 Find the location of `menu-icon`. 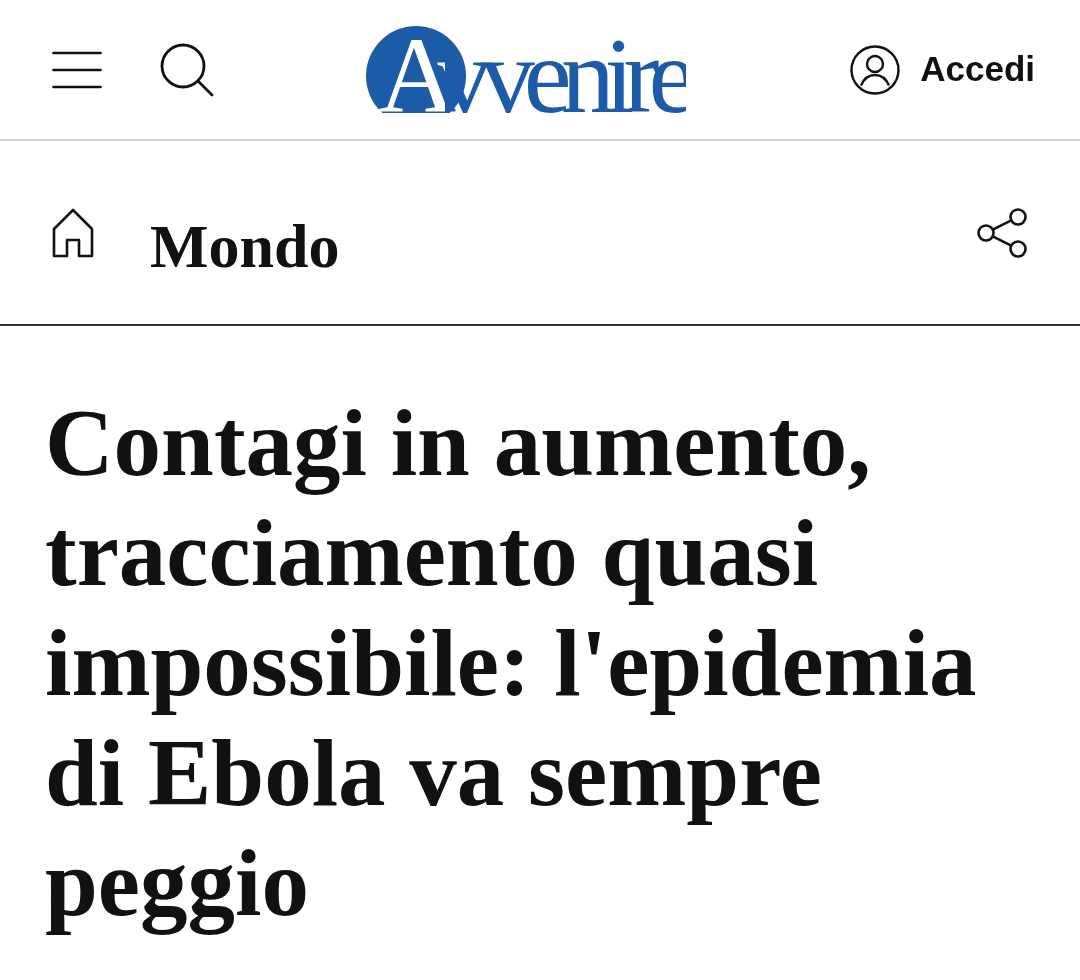

menu-icon is located at coordinates (77, 69).